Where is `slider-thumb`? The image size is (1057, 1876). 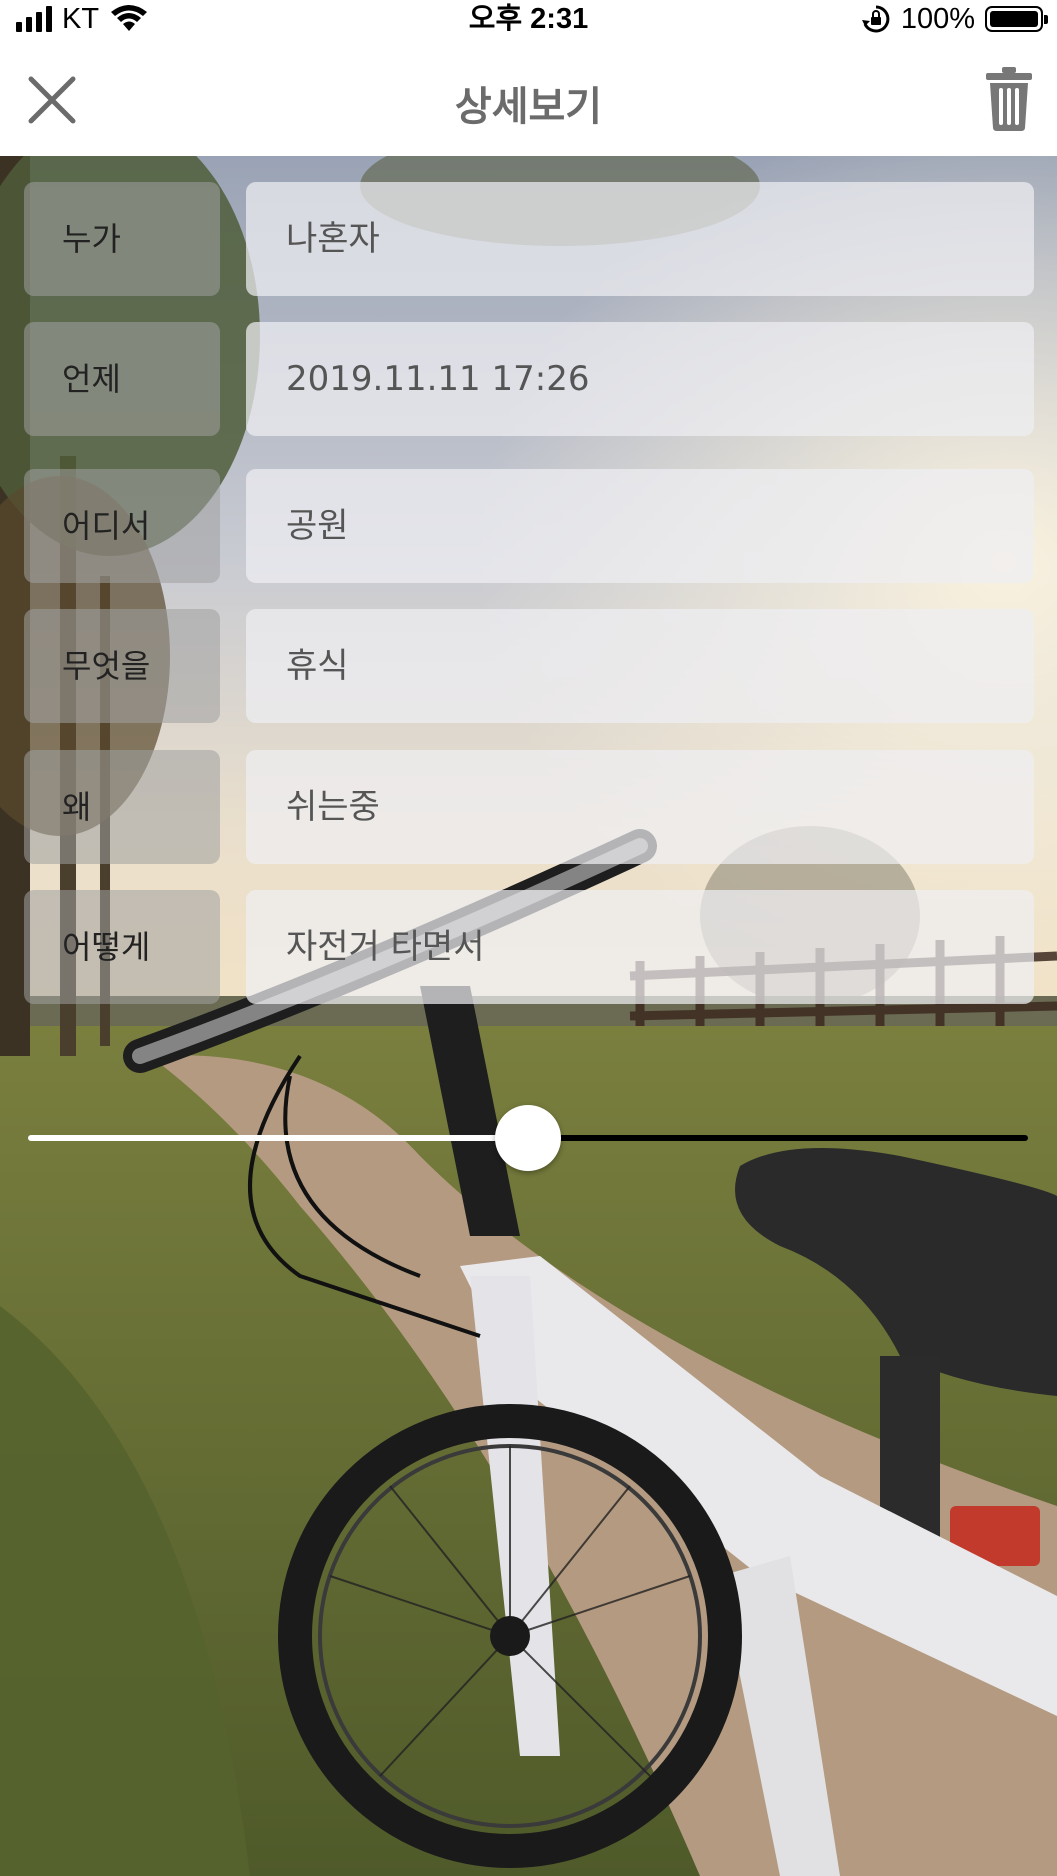 slider-thumb is located at coordinates (528, 1138).